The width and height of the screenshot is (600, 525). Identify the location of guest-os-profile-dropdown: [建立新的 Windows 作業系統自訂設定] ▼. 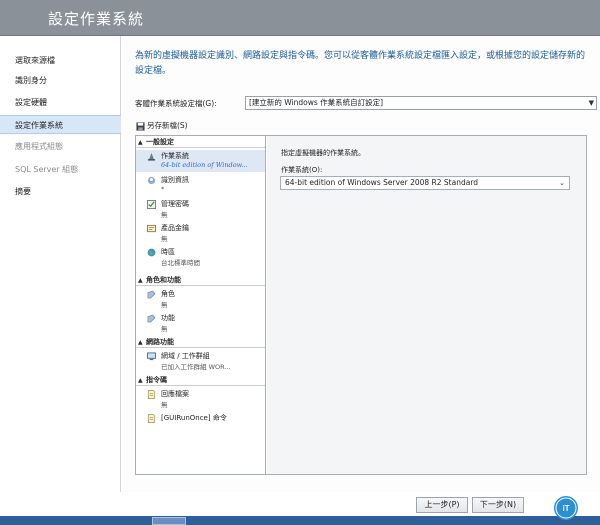
(421, 103).